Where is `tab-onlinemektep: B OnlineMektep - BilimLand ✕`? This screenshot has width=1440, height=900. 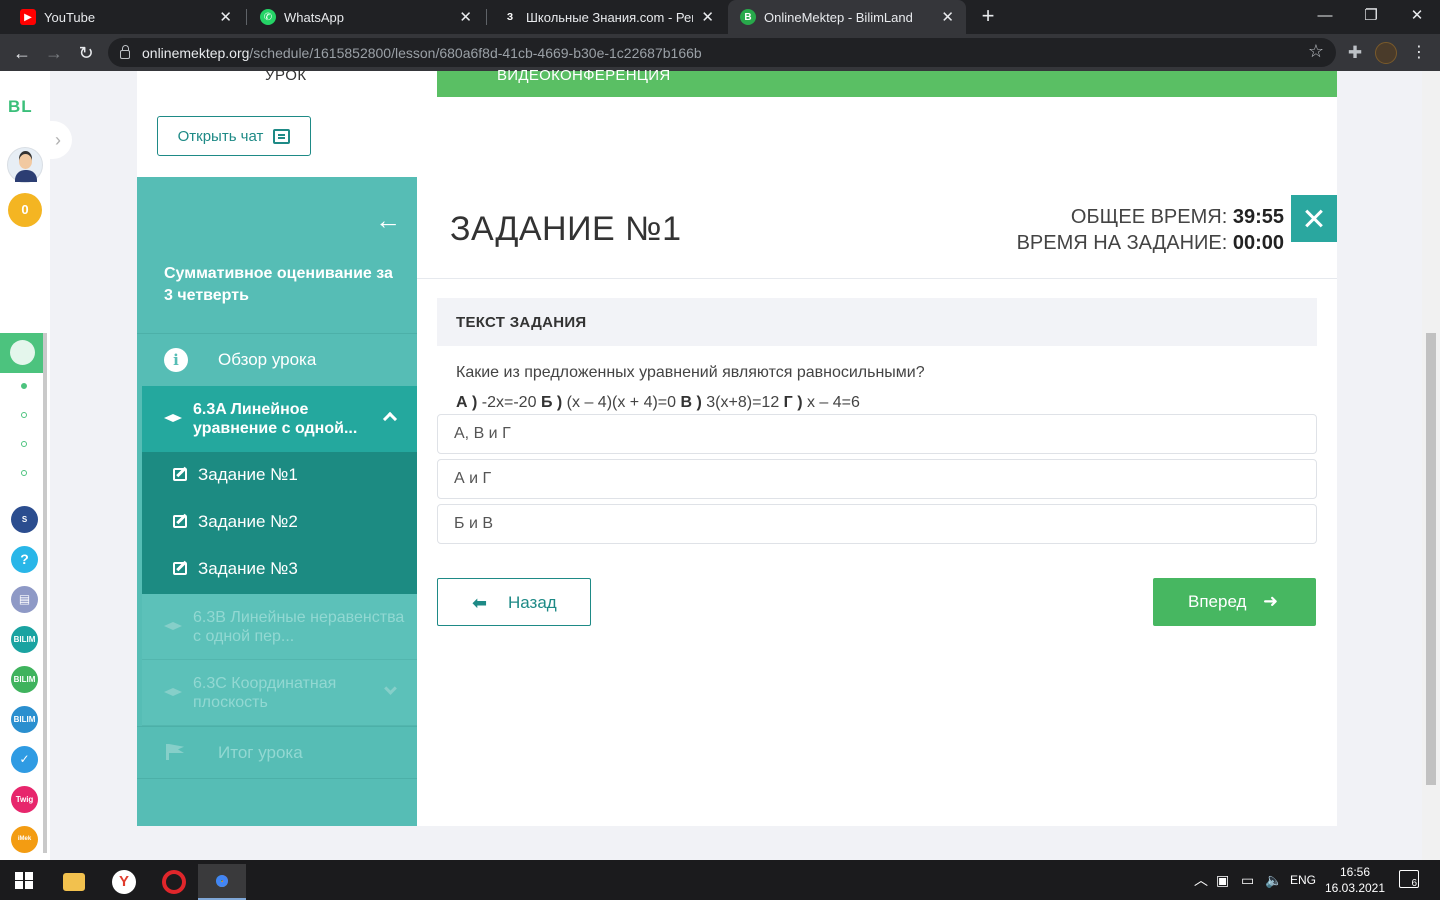 tab-onlinemektep: B OnlineMektep - BilimLand ✕ is located at coordinates (847, 17).